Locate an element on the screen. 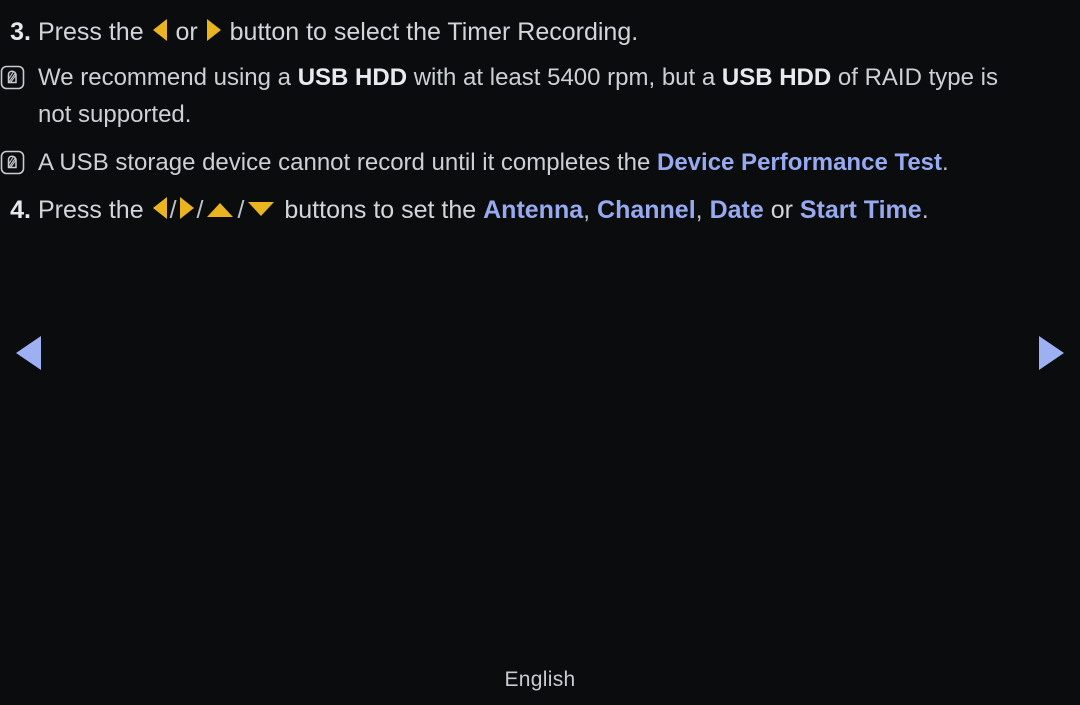  step4-highlight-date: Date is located at coordinates (736, 210).